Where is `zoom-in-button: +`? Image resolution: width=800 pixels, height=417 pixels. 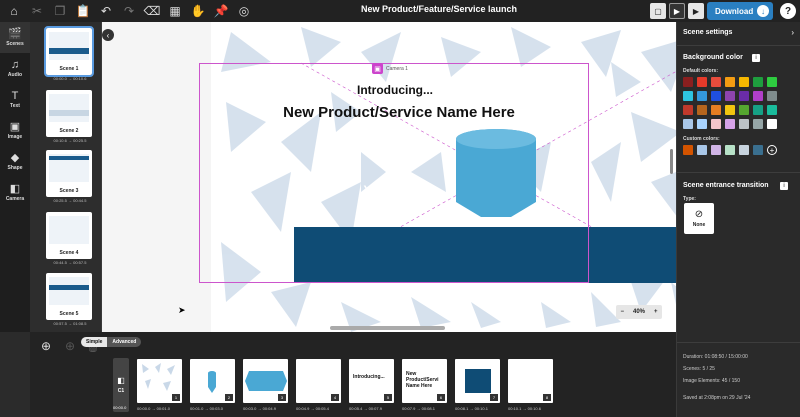 zoom-in-button: + is located at coordinates (656, 312).